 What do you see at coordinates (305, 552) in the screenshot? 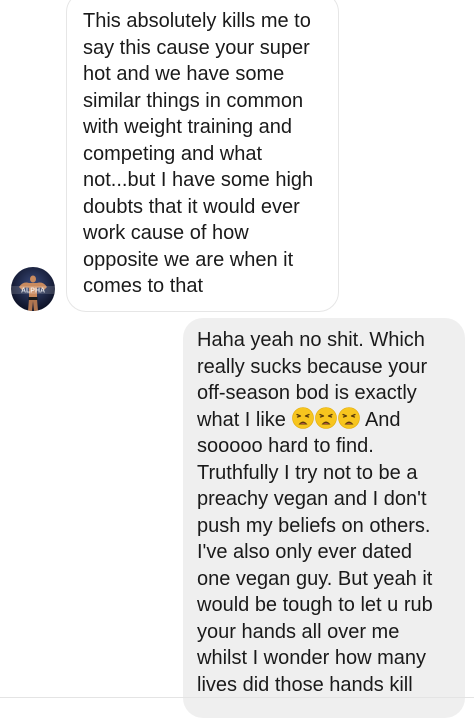
I see `message-line: I've also only ever dated` at bounding box center [305, 552].